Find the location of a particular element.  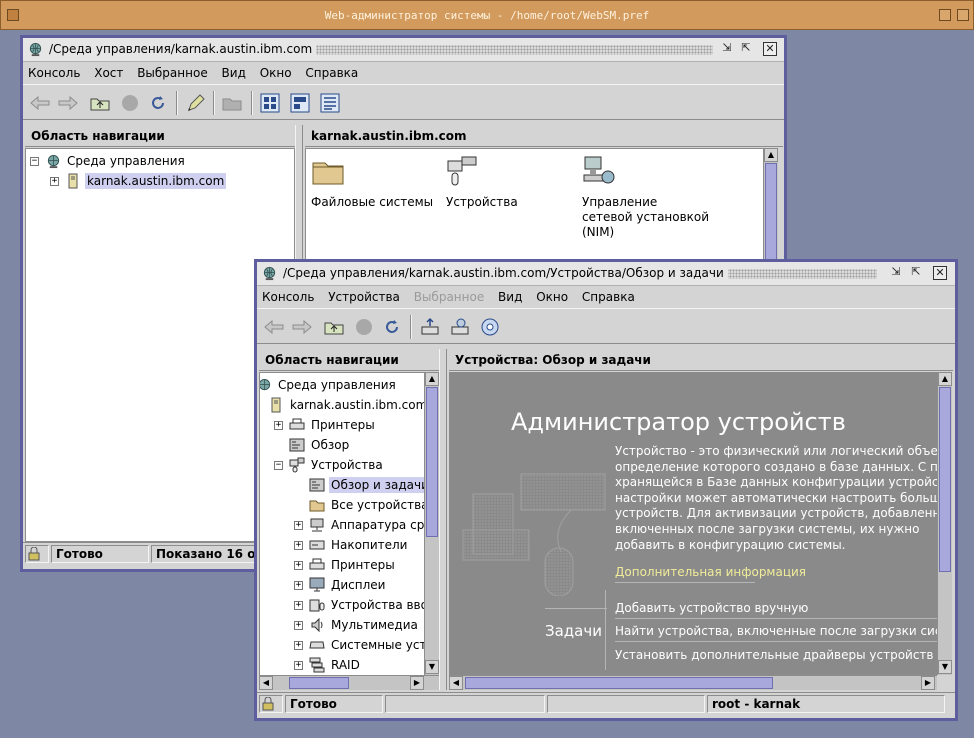

tree-item-devices: − Устройства is located at coordinates (329, 465).